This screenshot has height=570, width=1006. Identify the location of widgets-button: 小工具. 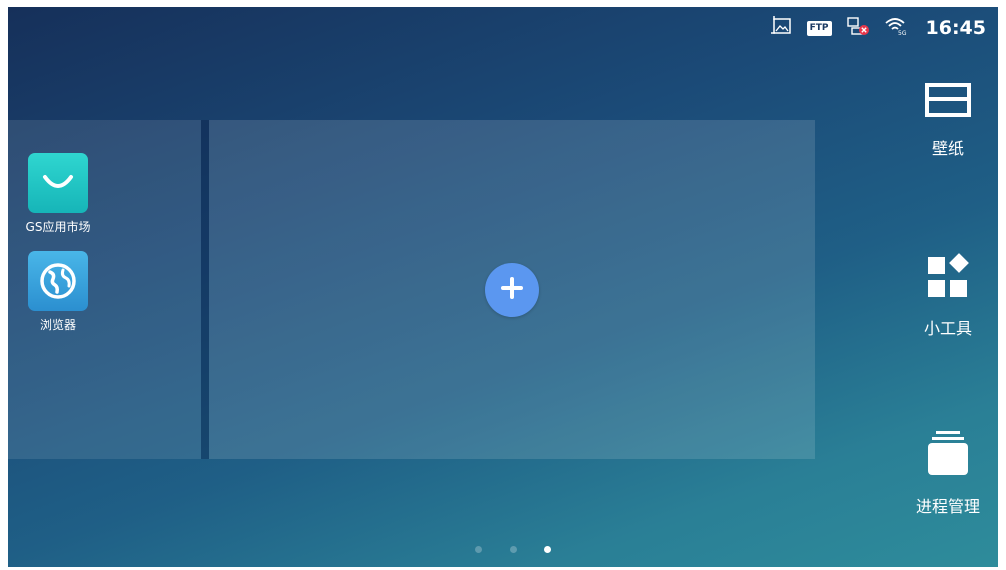
(948, 295).